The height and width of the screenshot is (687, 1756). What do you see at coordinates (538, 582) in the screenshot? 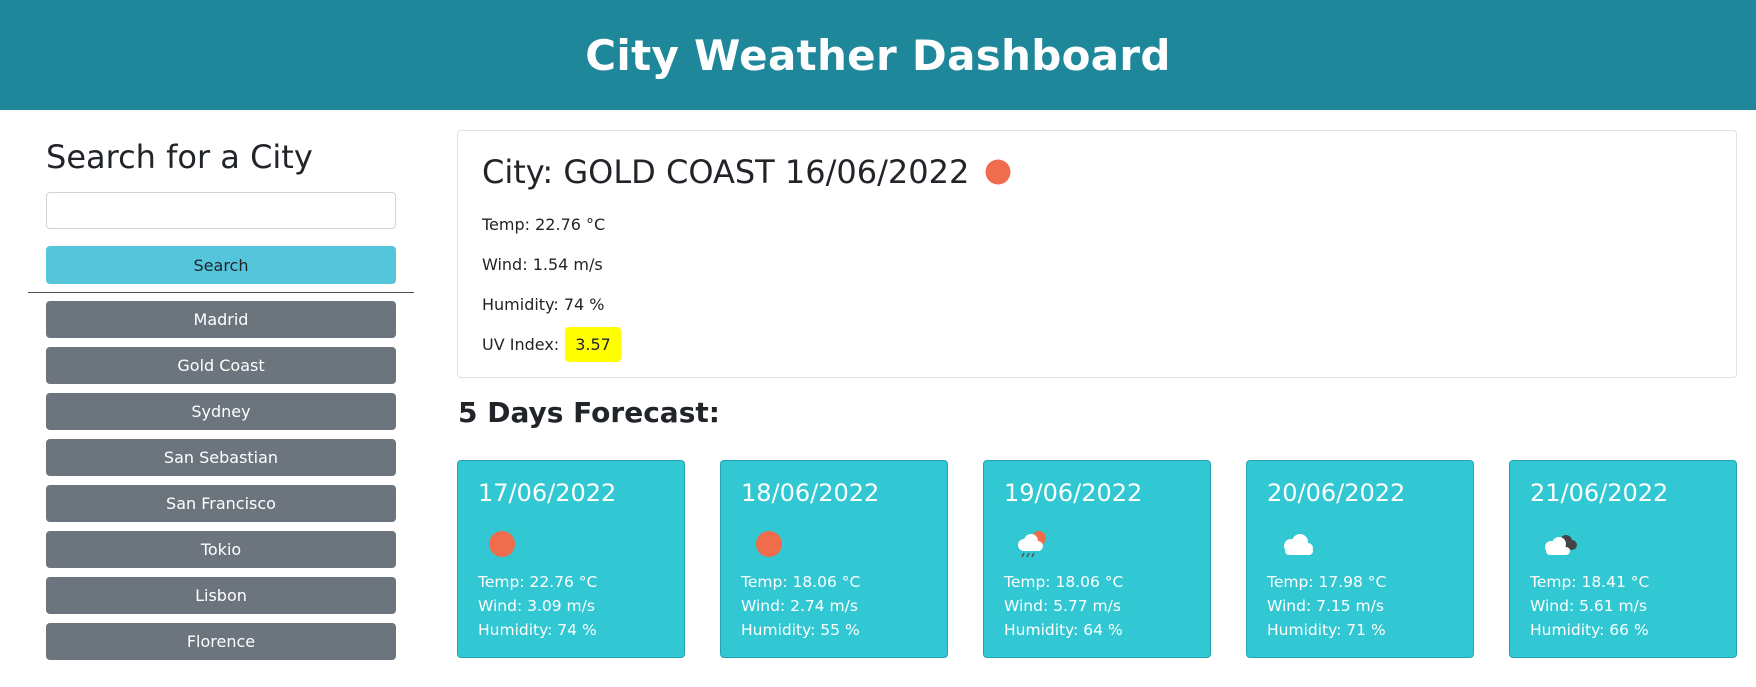
I see `forecast-temp: Temp: 22.76 °C` at bounding box center [538, 582].